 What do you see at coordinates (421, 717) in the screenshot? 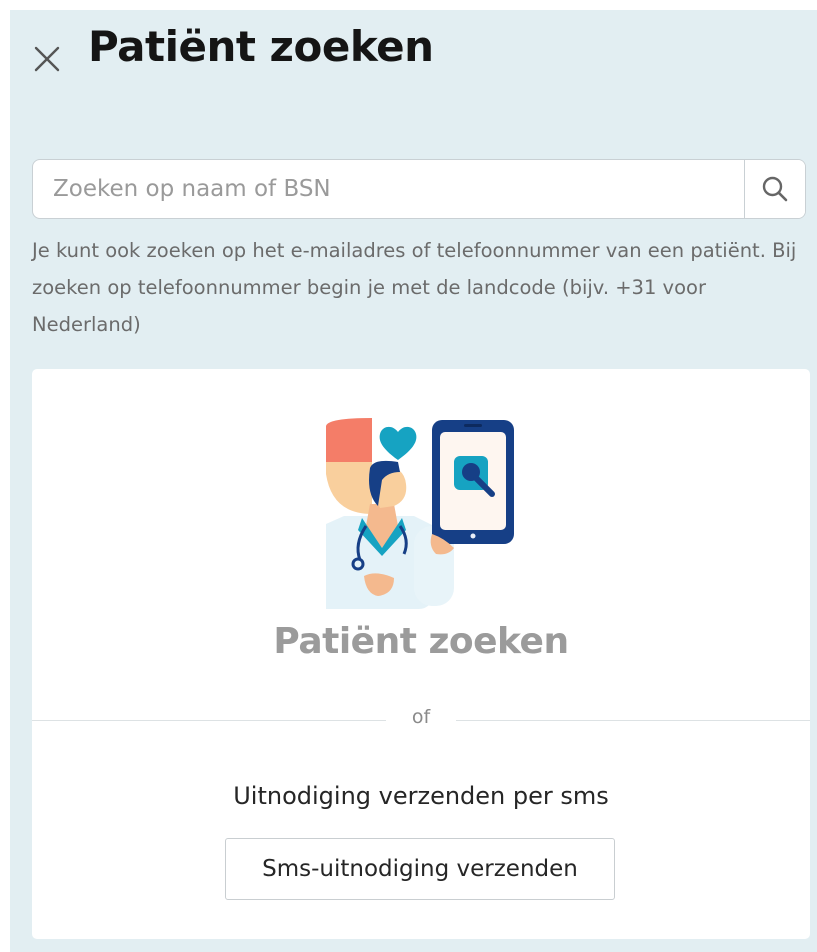
I see `divider-label: of` at bounding box center [421, 717].